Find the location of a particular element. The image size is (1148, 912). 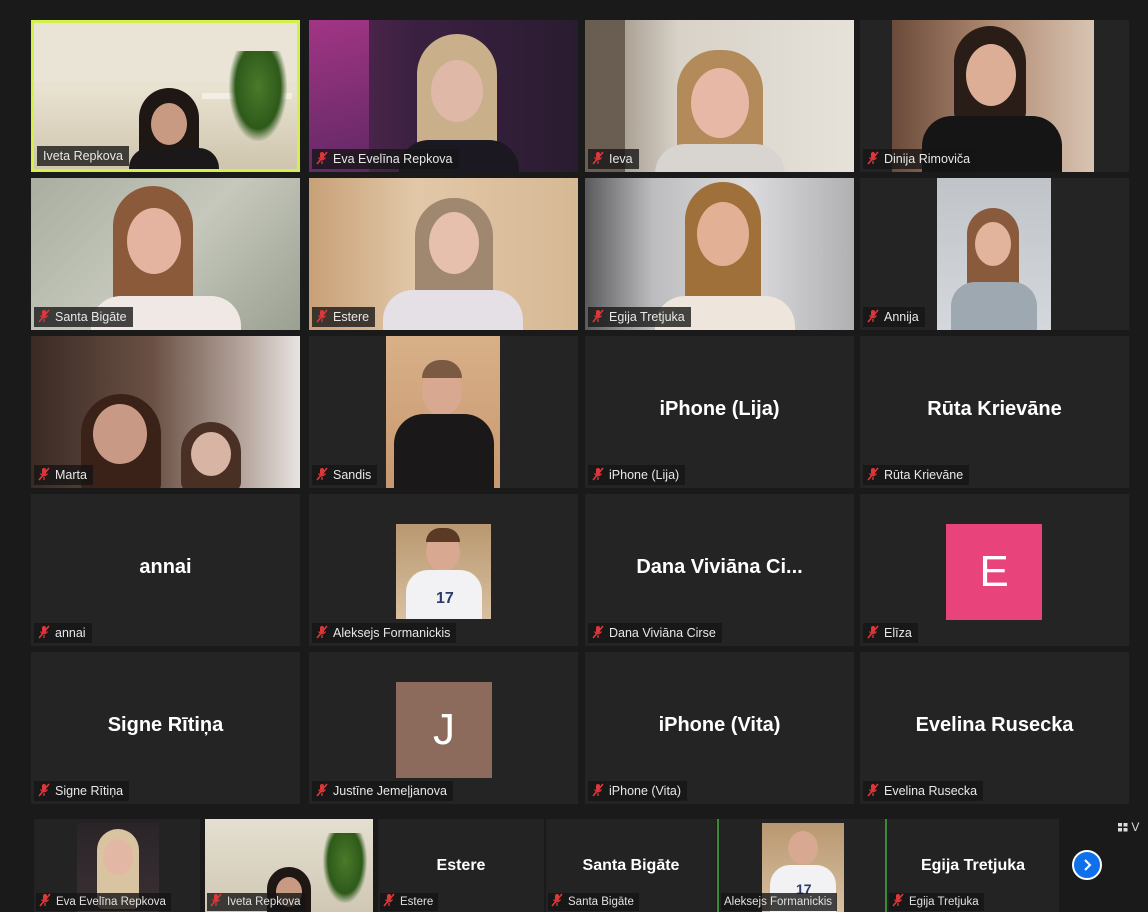

video-tile-eliza: E Elīza is located at coordinates (994, 570).